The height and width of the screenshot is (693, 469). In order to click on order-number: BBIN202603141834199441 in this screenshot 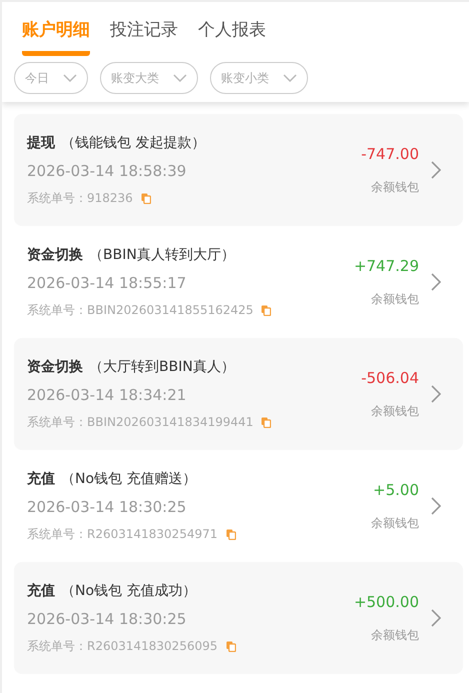, I will do `click(170, 422)`.